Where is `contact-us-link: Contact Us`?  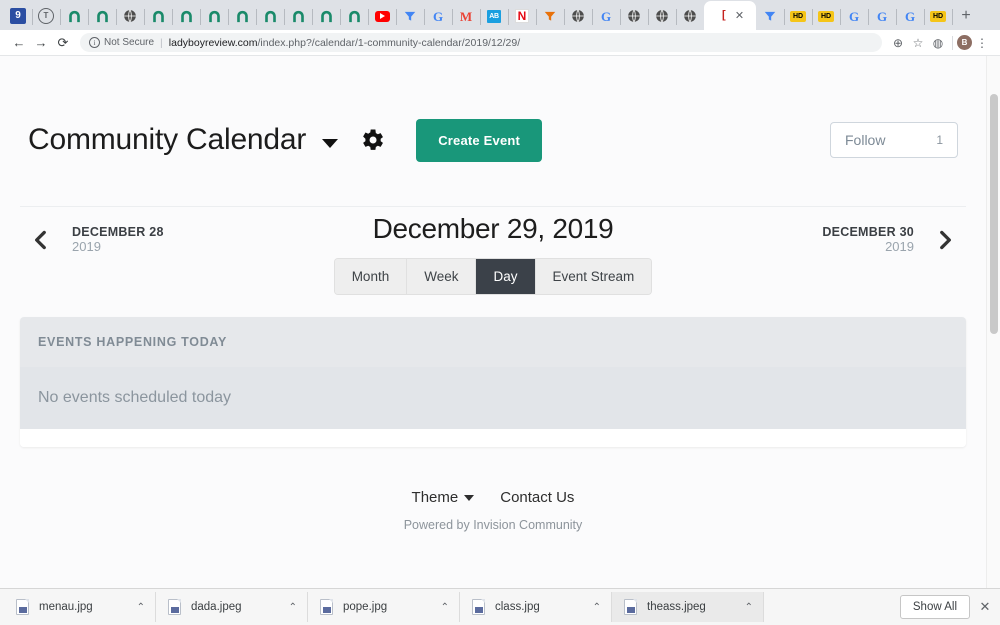
contact-us-link: Contact Us is located at coordinates (537, 497).